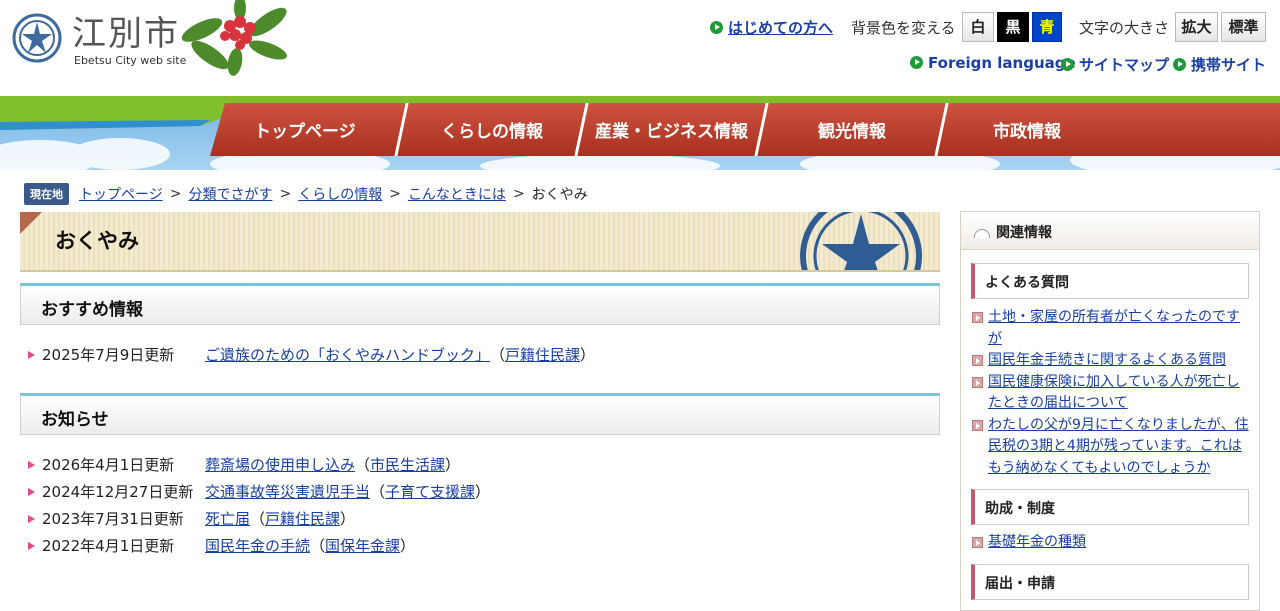 This screenshot has width=1280, height=611. Describe the element at coordinates (121, 194) in the screenshot. I see `breadcrumb-top: トップページ` at that location.